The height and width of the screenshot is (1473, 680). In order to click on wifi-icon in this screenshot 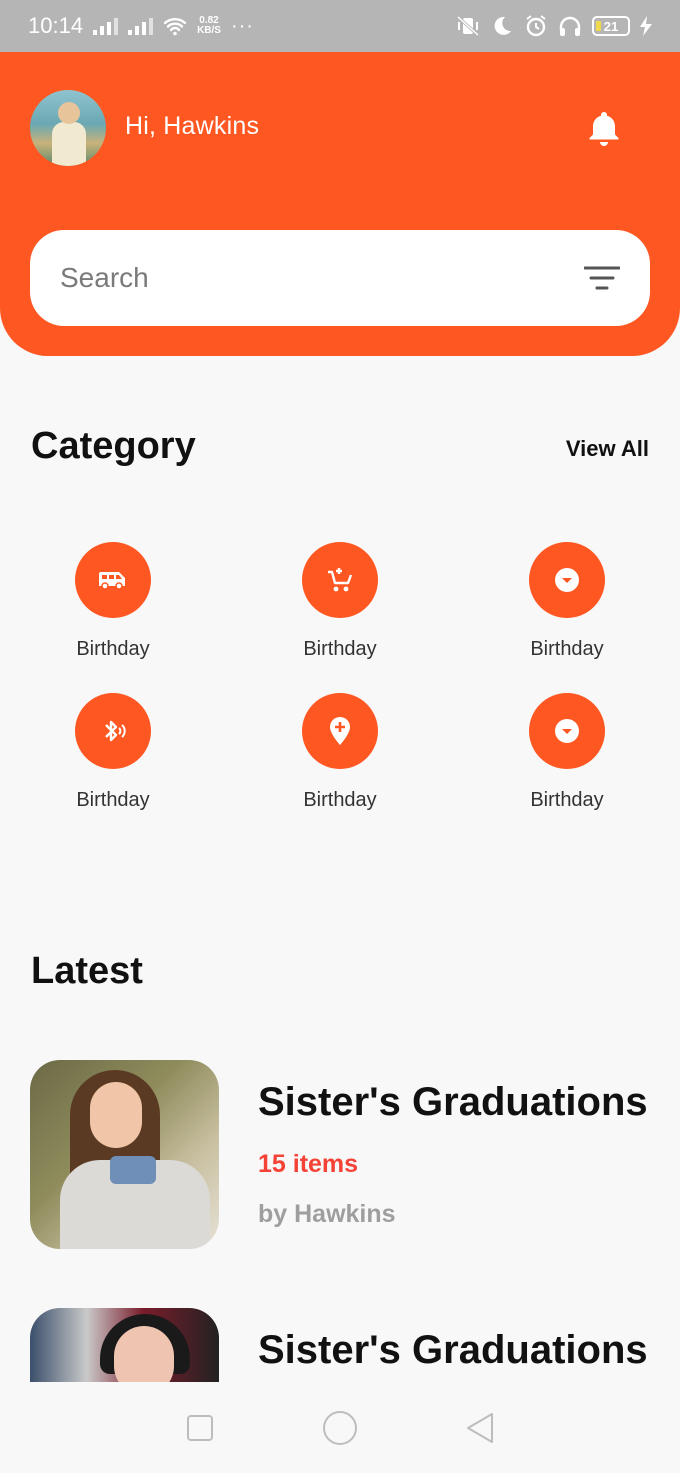, I will do `click(175, 26)`.